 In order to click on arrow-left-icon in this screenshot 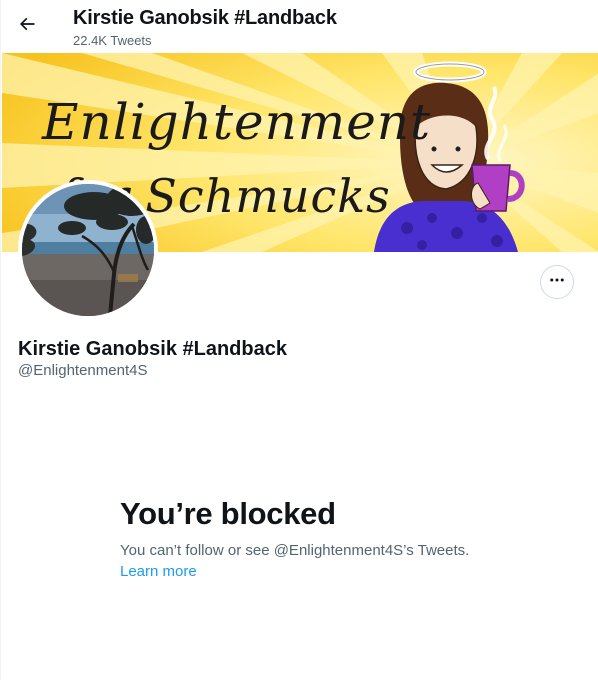, I will do `click(27, 26)`.